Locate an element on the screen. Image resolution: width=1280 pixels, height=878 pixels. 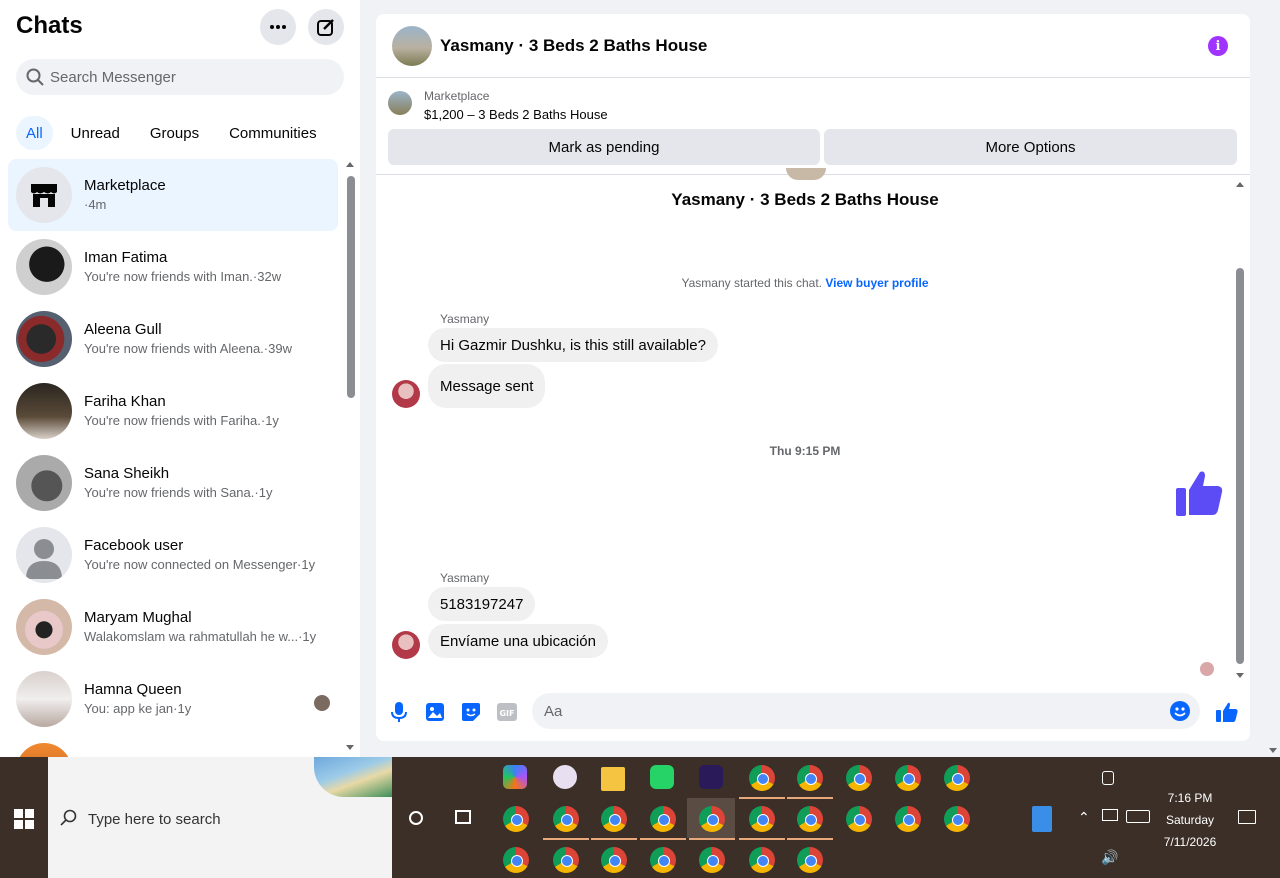
gif-icon: GIF is located at coordinates (507, 712).